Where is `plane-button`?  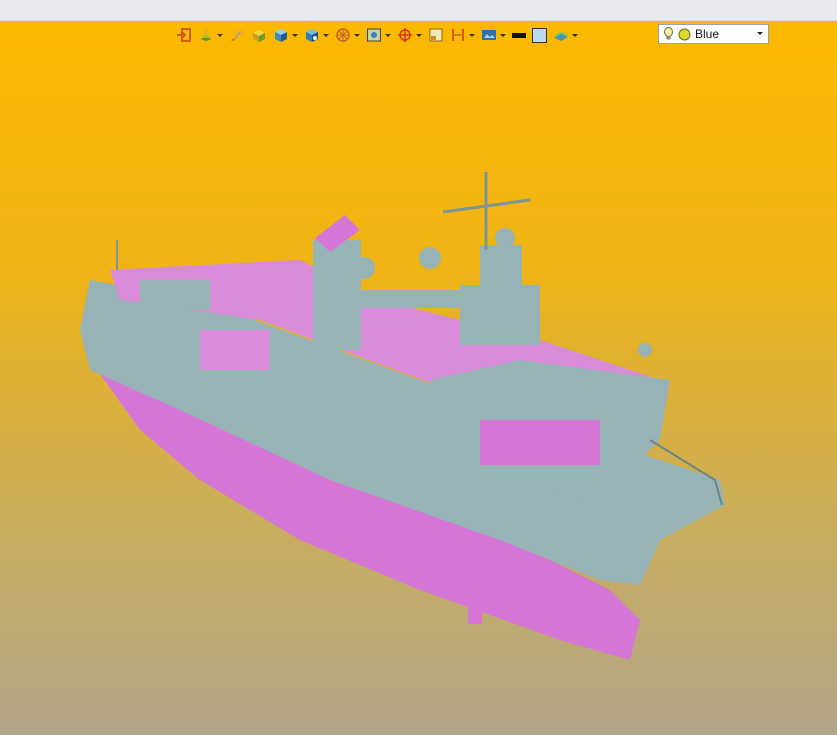 plane-button is located at coordinates (565, 35).